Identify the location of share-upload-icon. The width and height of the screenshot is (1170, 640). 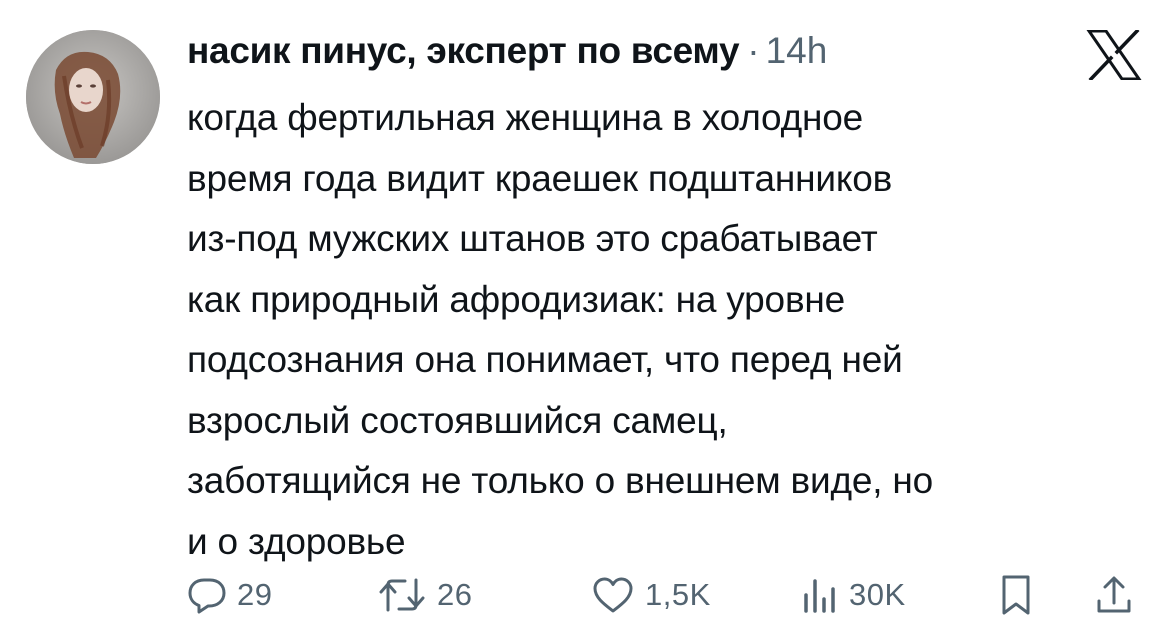
(1114, 594).